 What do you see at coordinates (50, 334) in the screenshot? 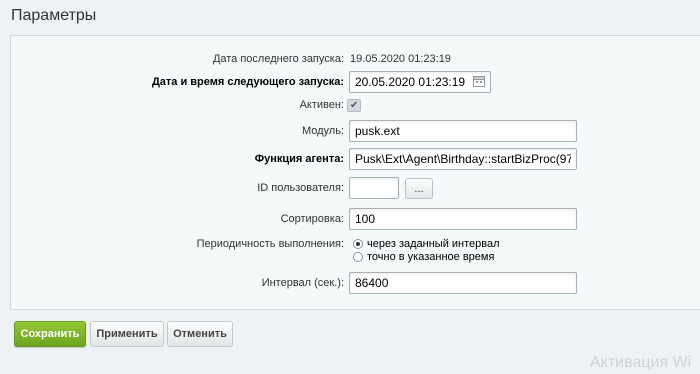
I see `save-button: Сохранить` at bounding box center [50, 334].